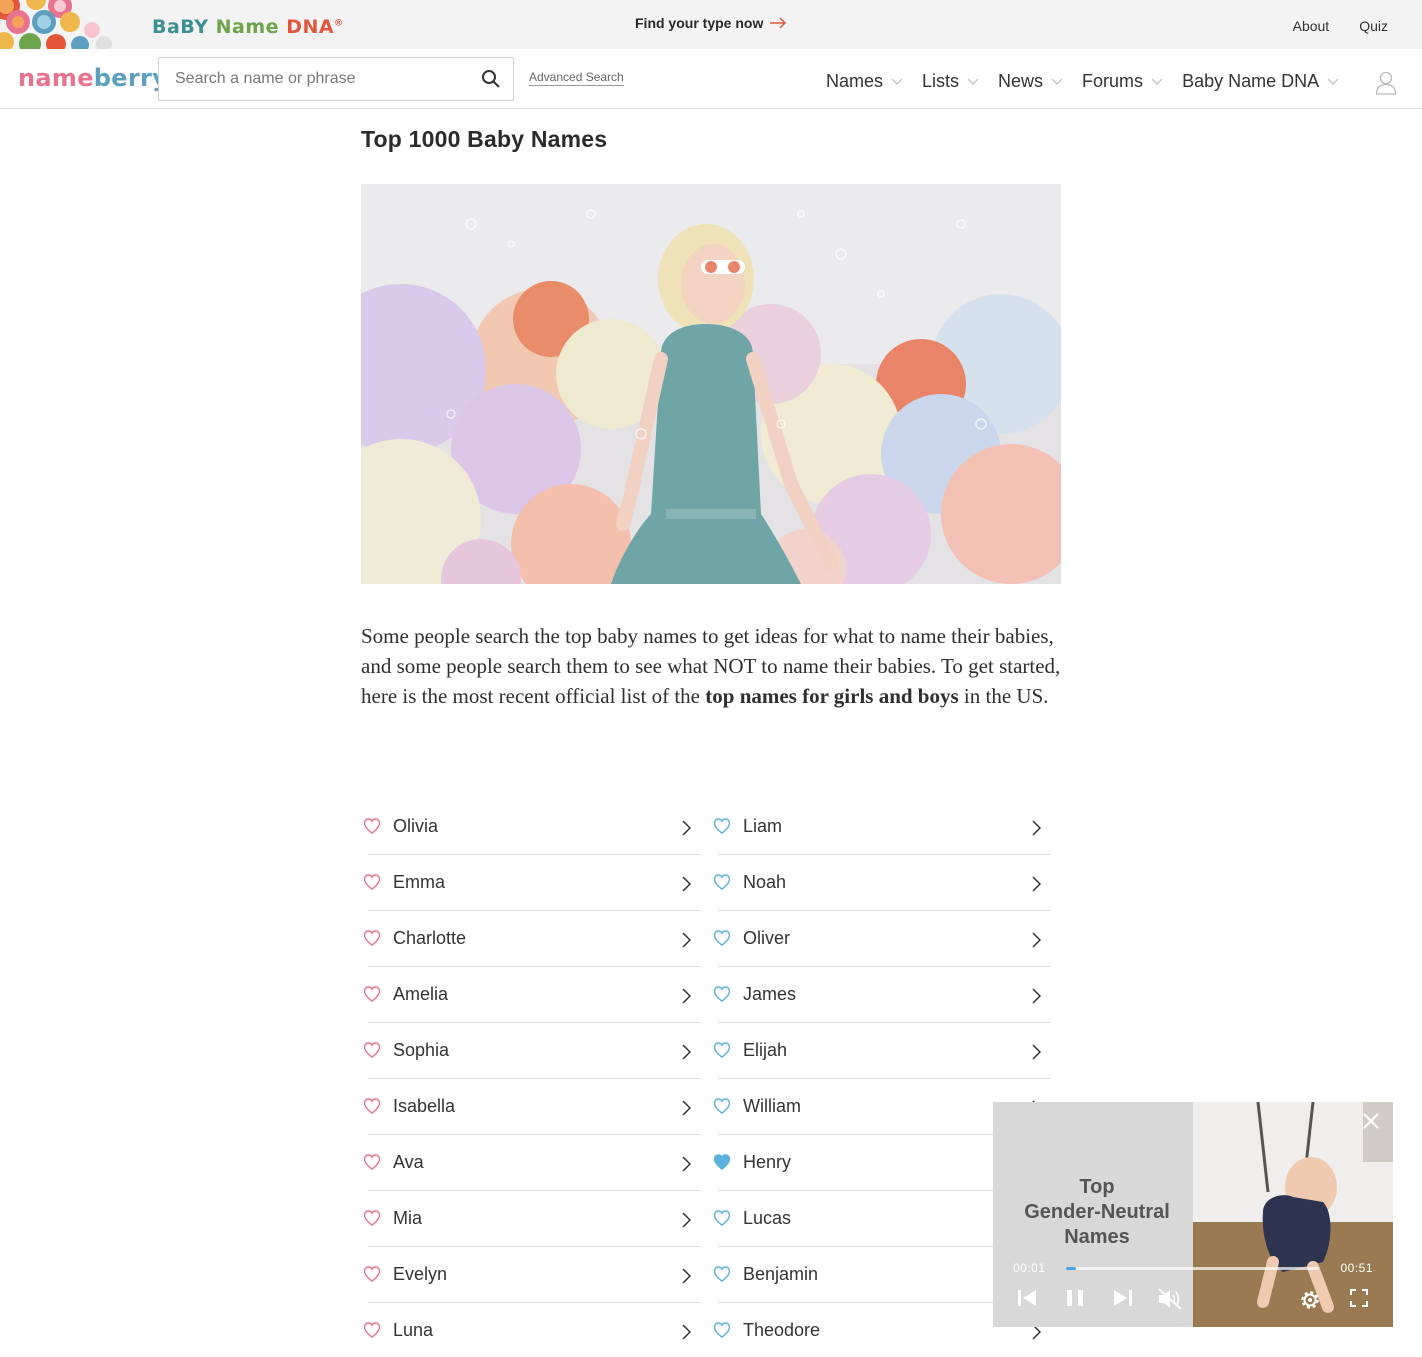  I want to click on name-label: Ava, so click(408, 1162).